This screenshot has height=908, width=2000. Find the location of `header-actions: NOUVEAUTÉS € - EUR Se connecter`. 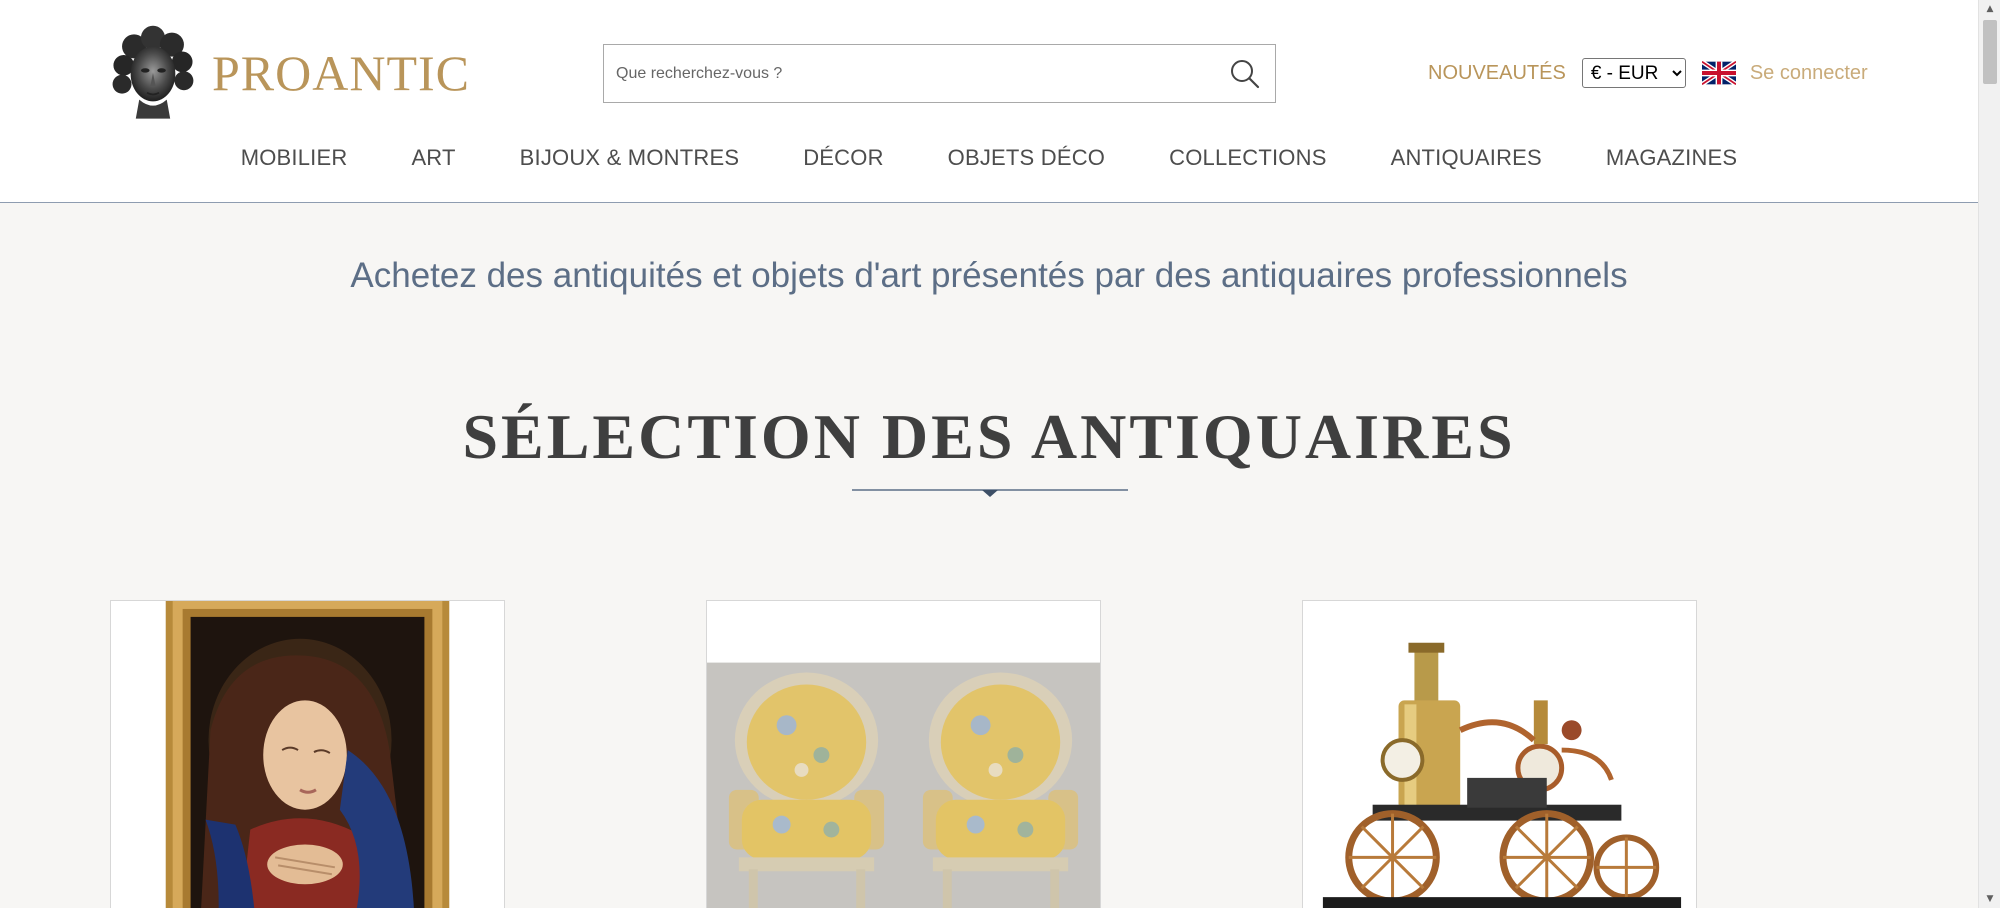

header-actions: NOUVEAUTÉS € - EUR Se connecter is located at coordinates (1648, 73).